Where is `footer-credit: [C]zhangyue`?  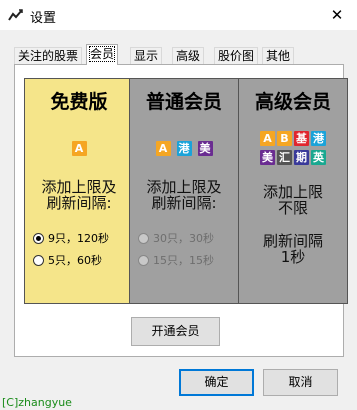 footer-credit: [C]zhangyue is located at coordinates (37, 402).